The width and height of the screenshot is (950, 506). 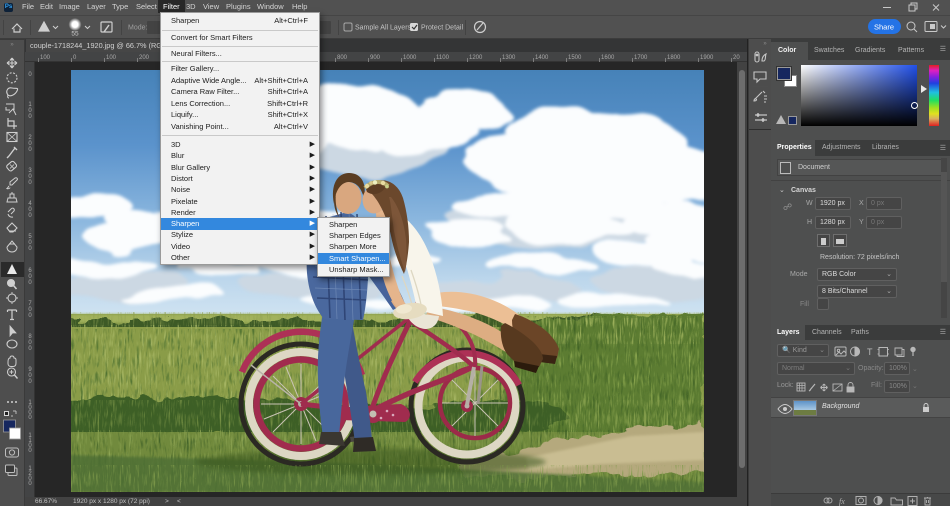 I want to click on svg-text: 55, so click(x=75, y=34).